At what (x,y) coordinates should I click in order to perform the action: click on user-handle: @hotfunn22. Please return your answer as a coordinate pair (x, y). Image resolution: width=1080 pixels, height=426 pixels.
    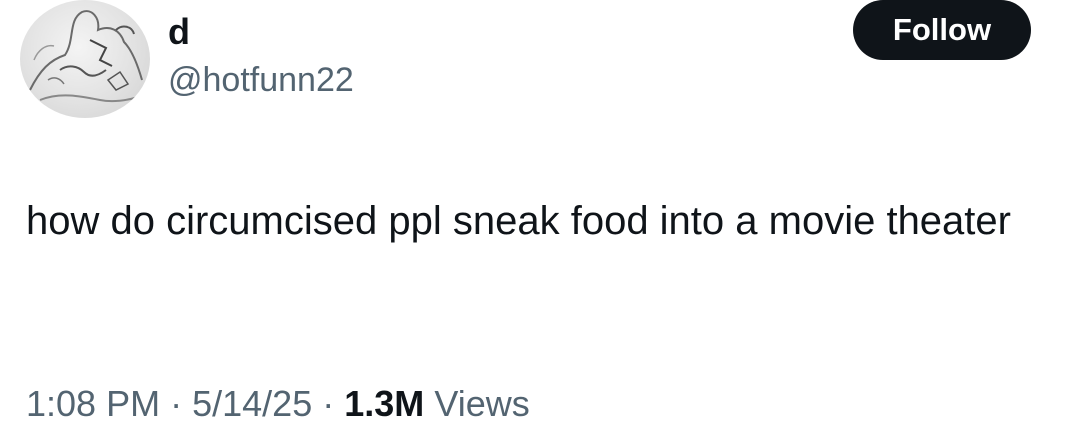
    Looking at the image, I should click on (261, 80).